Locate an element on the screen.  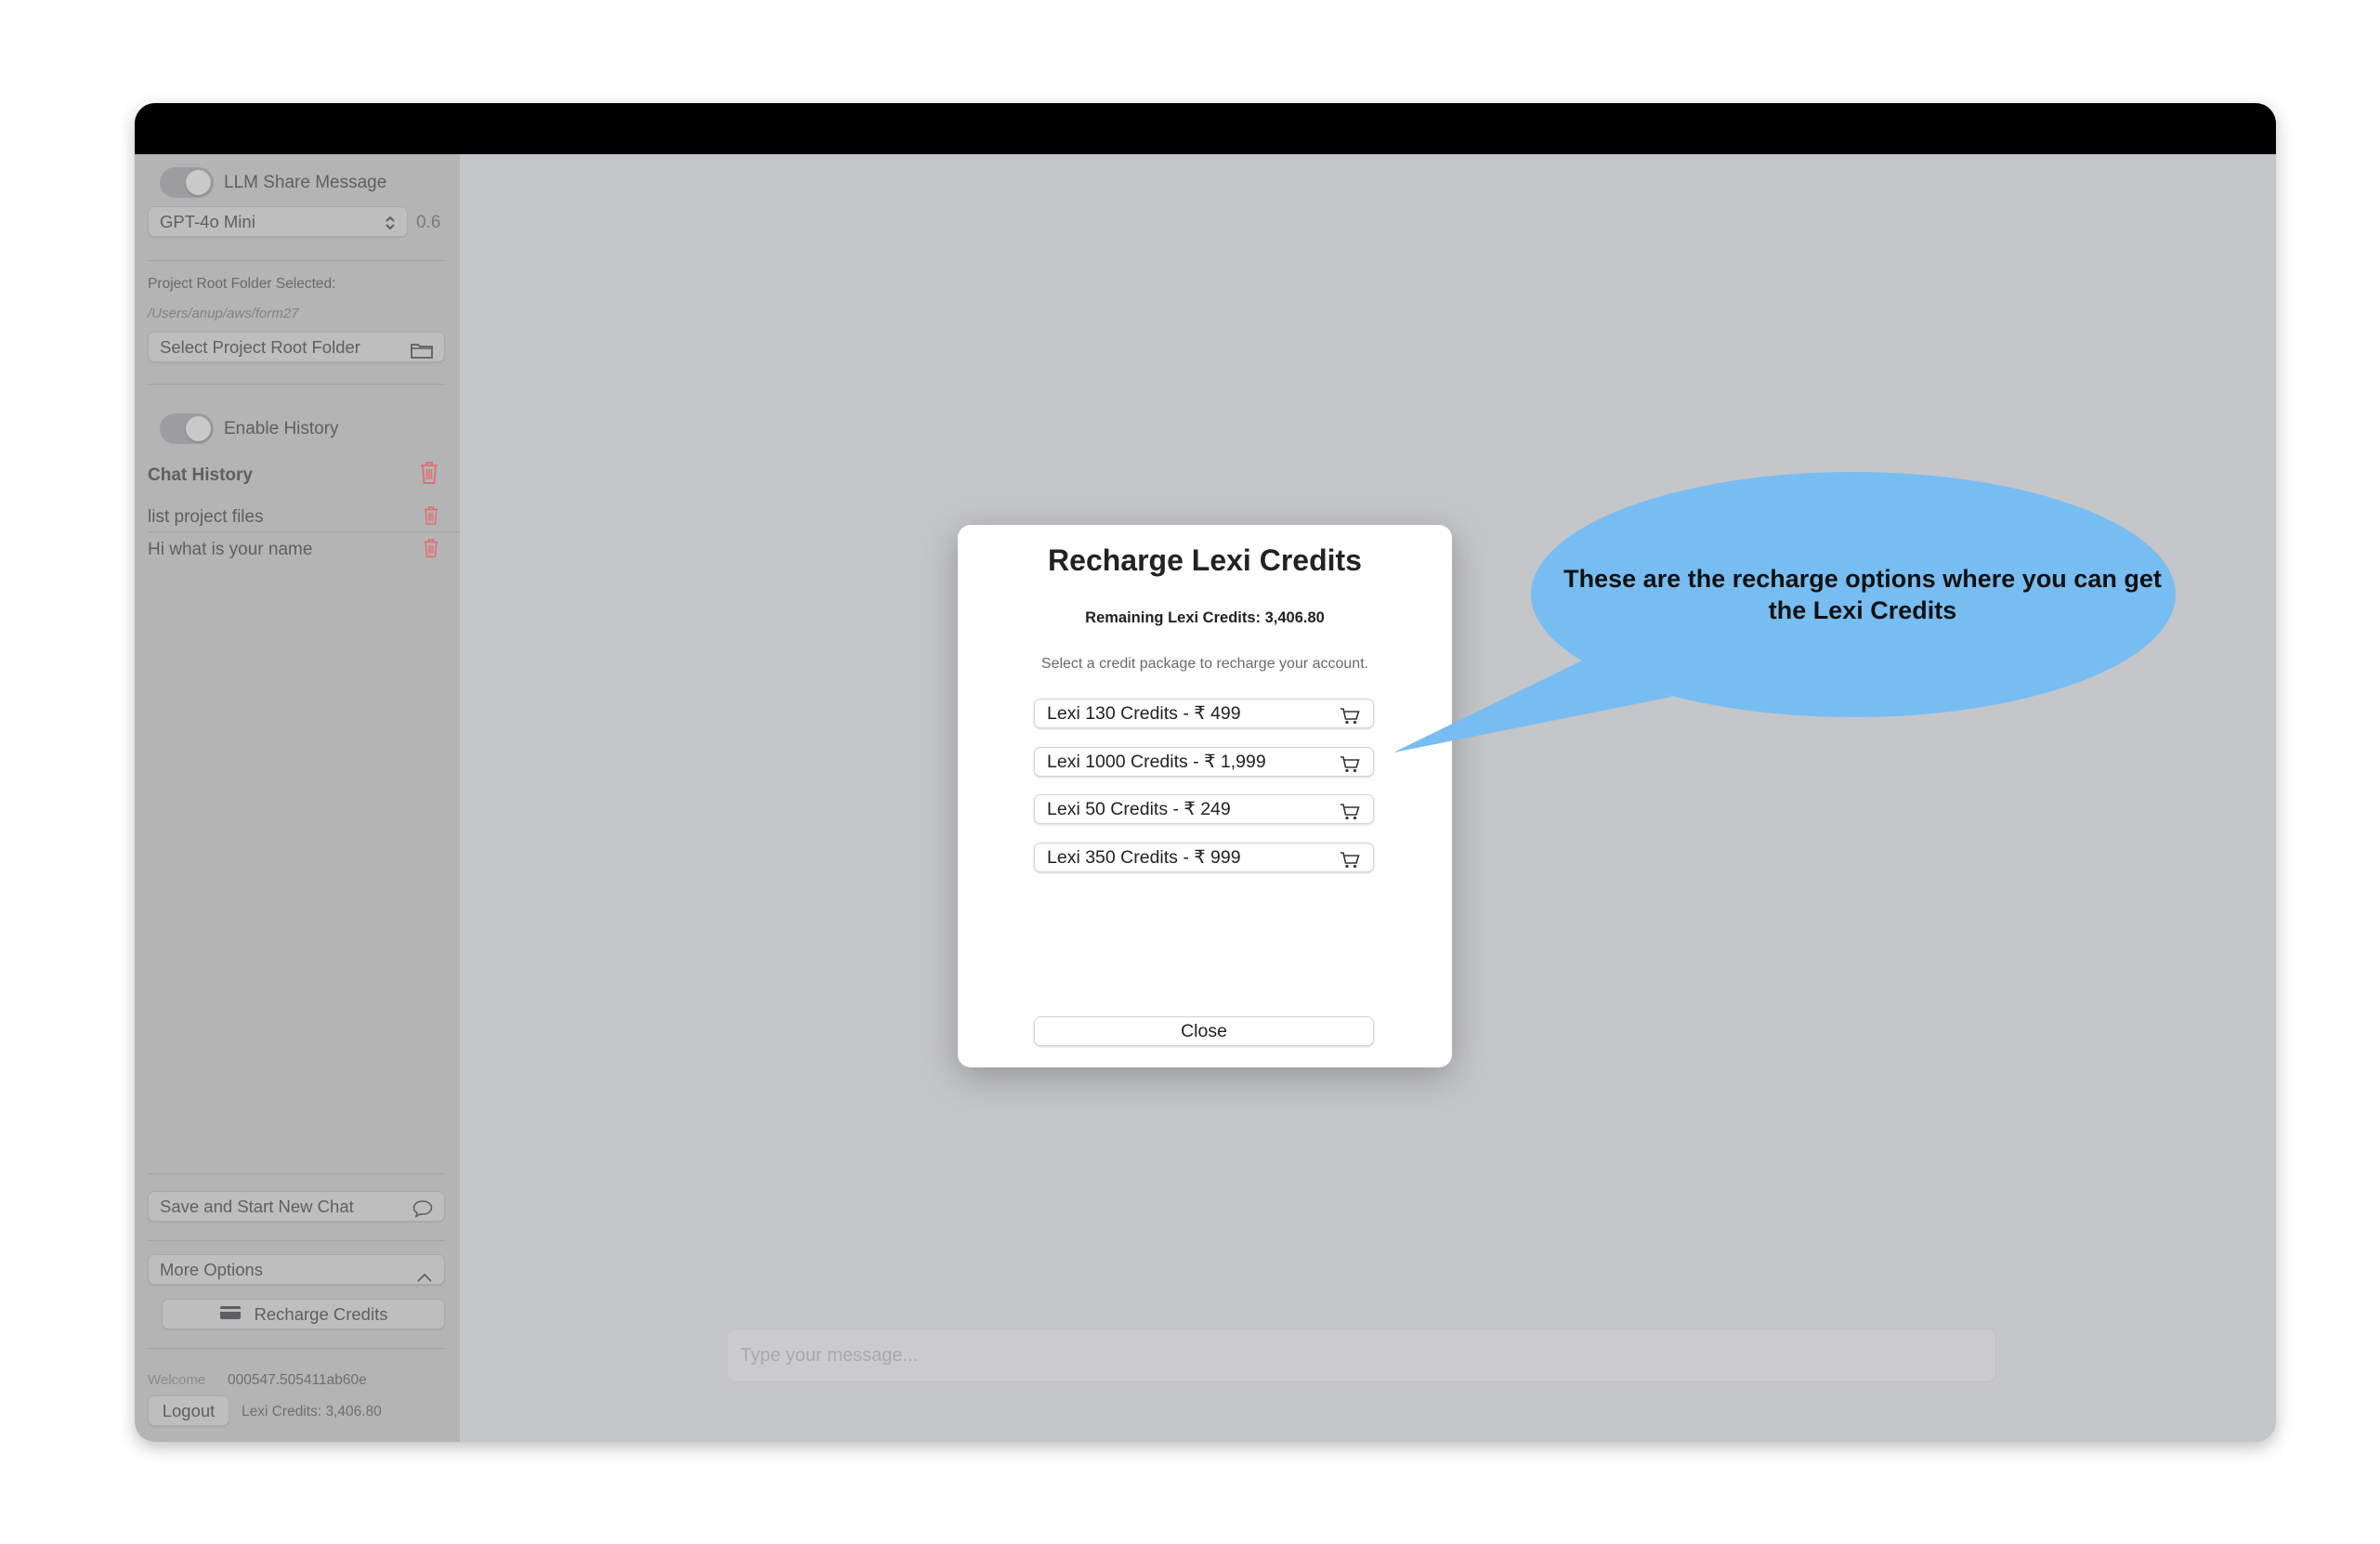
close-button: Close is located at coordinates (1204, 1031).